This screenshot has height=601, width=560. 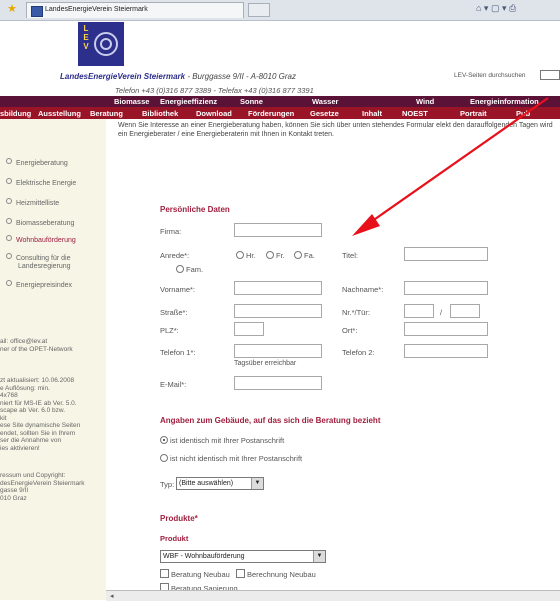 I want to click on tuer-input, so click(x=465, y=311).